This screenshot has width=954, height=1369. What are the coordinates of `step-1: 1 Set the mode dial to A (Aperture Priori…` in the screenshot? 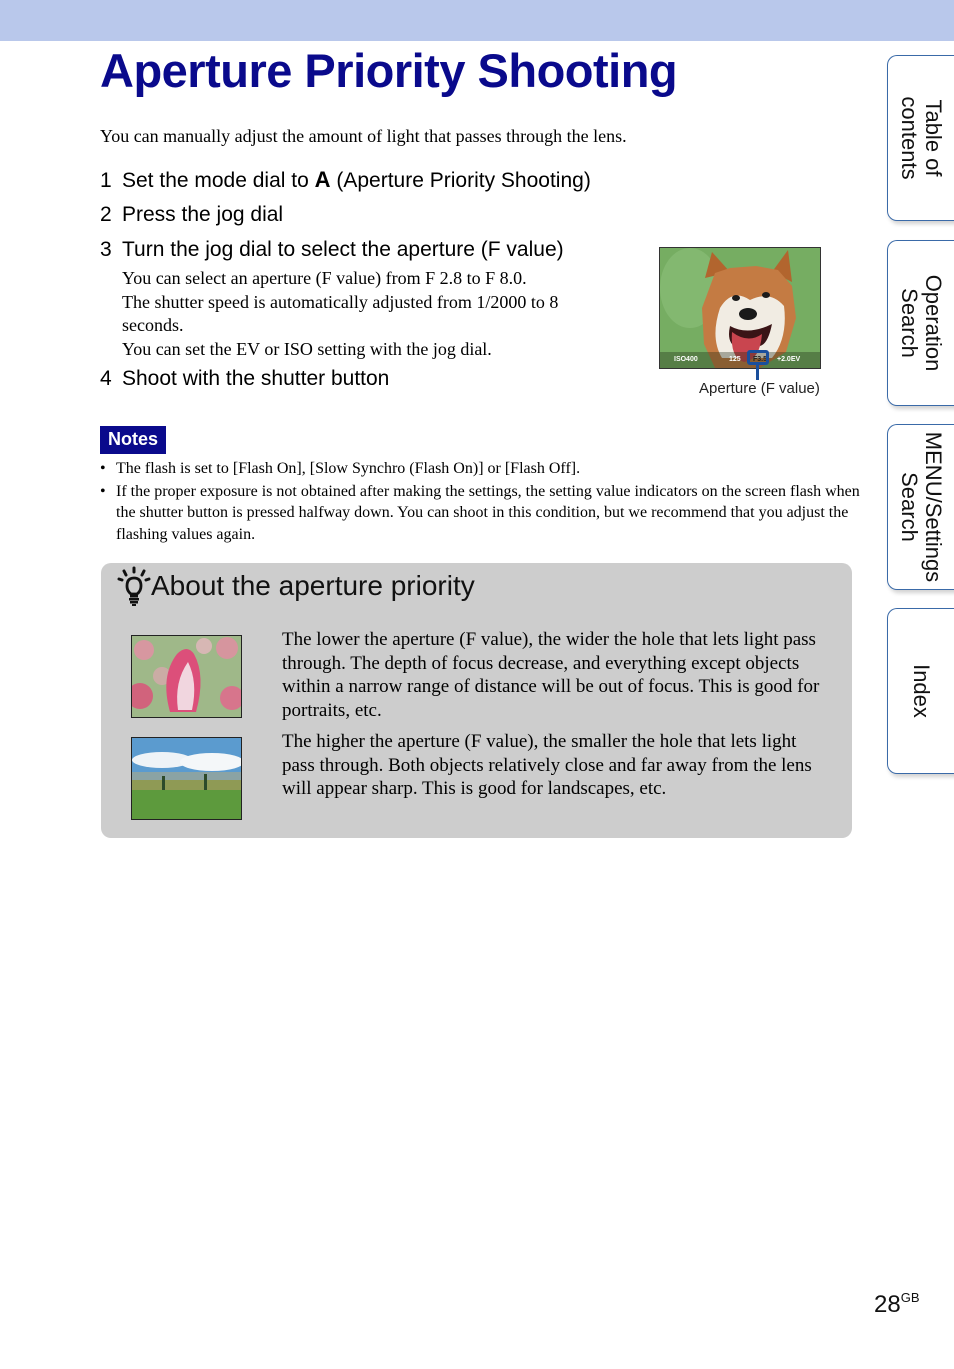 It's located at (345, 180).